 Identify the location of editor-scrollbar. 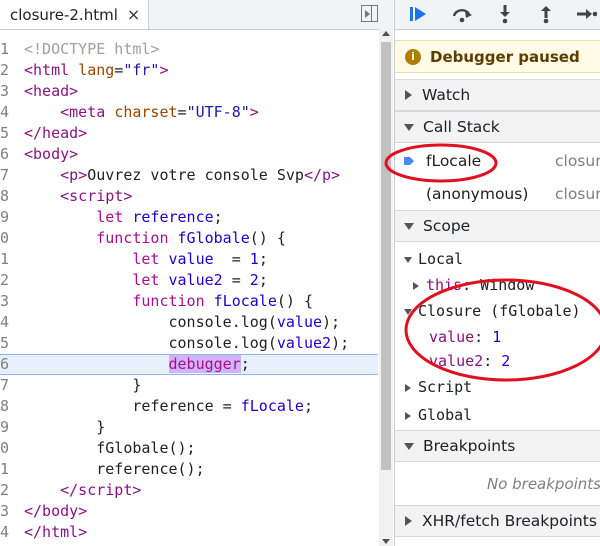
(386, 287).